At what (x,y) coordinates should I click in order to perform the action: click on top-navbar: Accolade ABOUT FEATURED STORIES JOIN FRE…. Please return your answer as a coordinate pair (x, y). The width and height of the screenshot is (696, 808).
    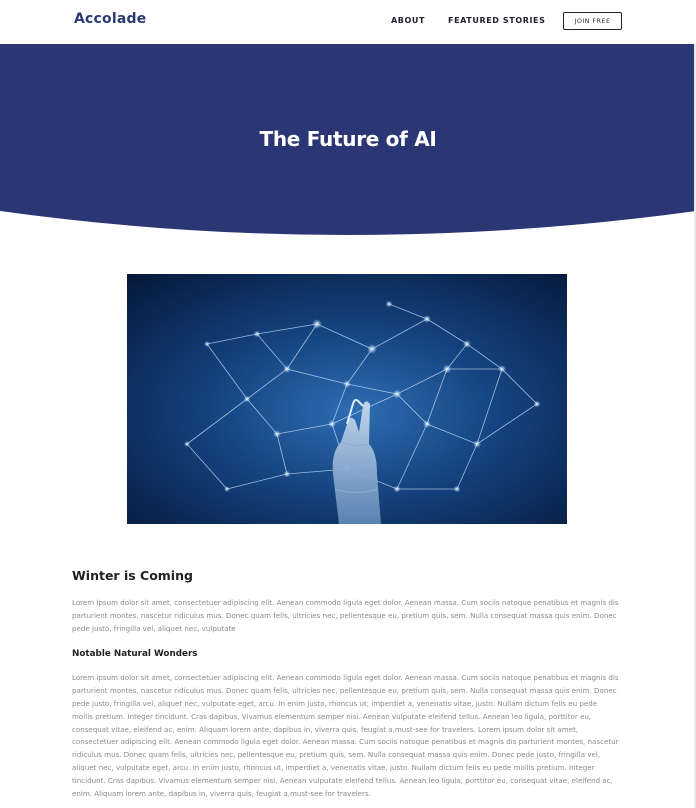
    Looking at the image, I should click on (348, 22).